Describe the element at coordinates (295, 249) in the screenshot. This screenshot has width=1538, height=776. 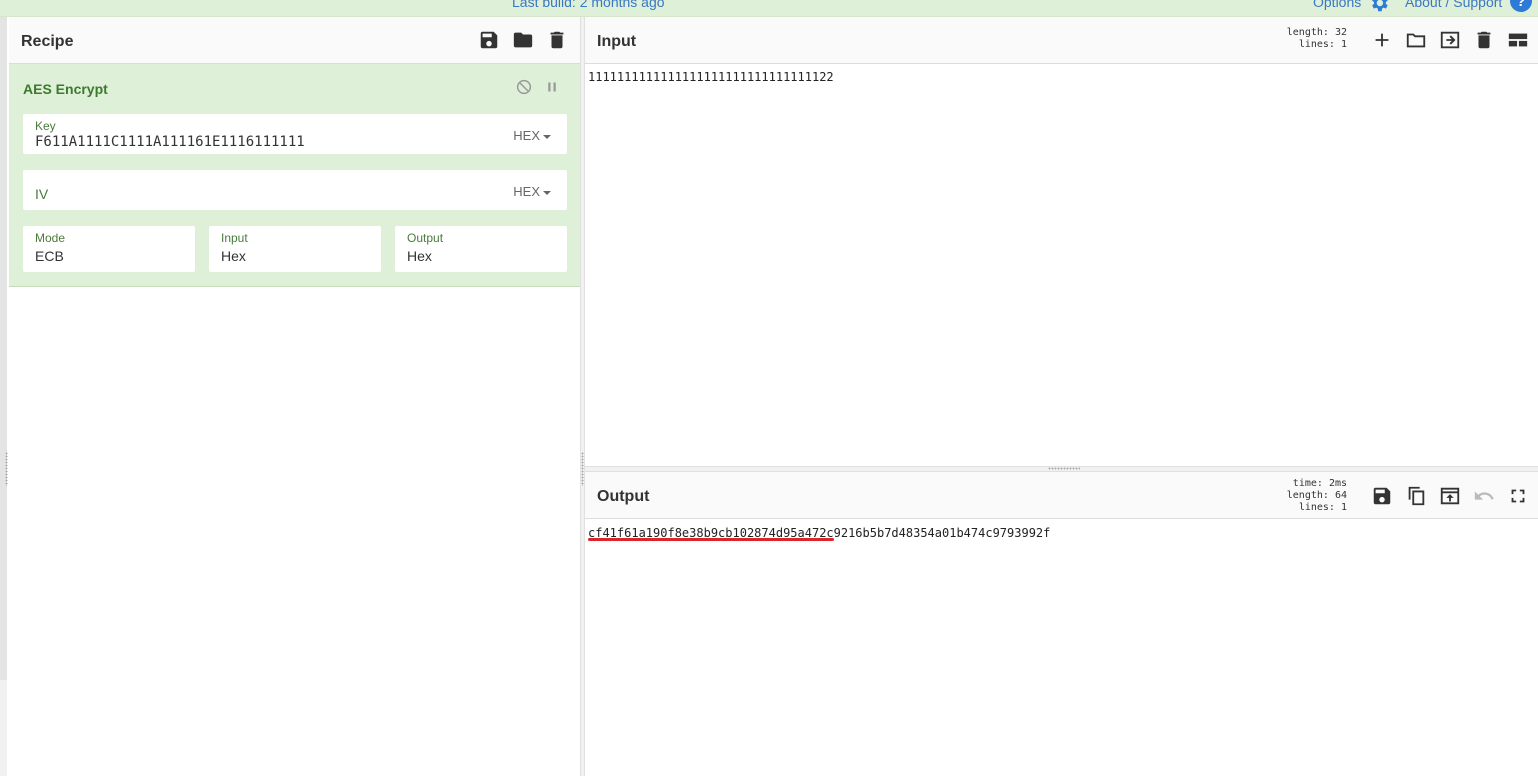
I see `input-format-select: Input Hex` at that location.